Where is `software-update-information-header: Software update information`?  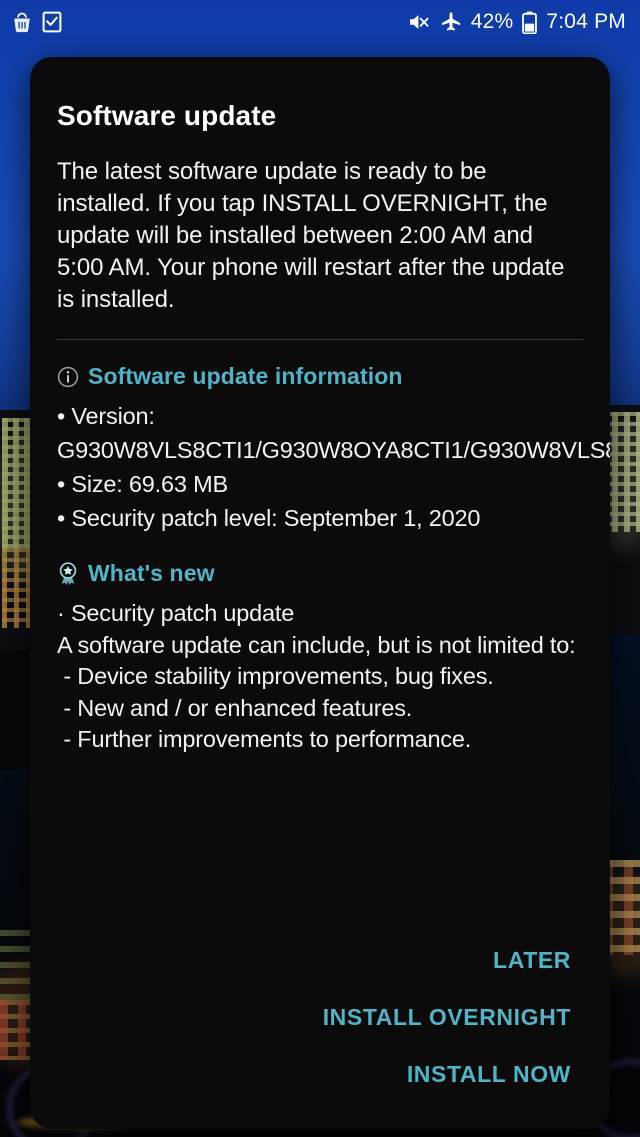 software-update-information-header: Software update information is located at coordinates (320, 365).